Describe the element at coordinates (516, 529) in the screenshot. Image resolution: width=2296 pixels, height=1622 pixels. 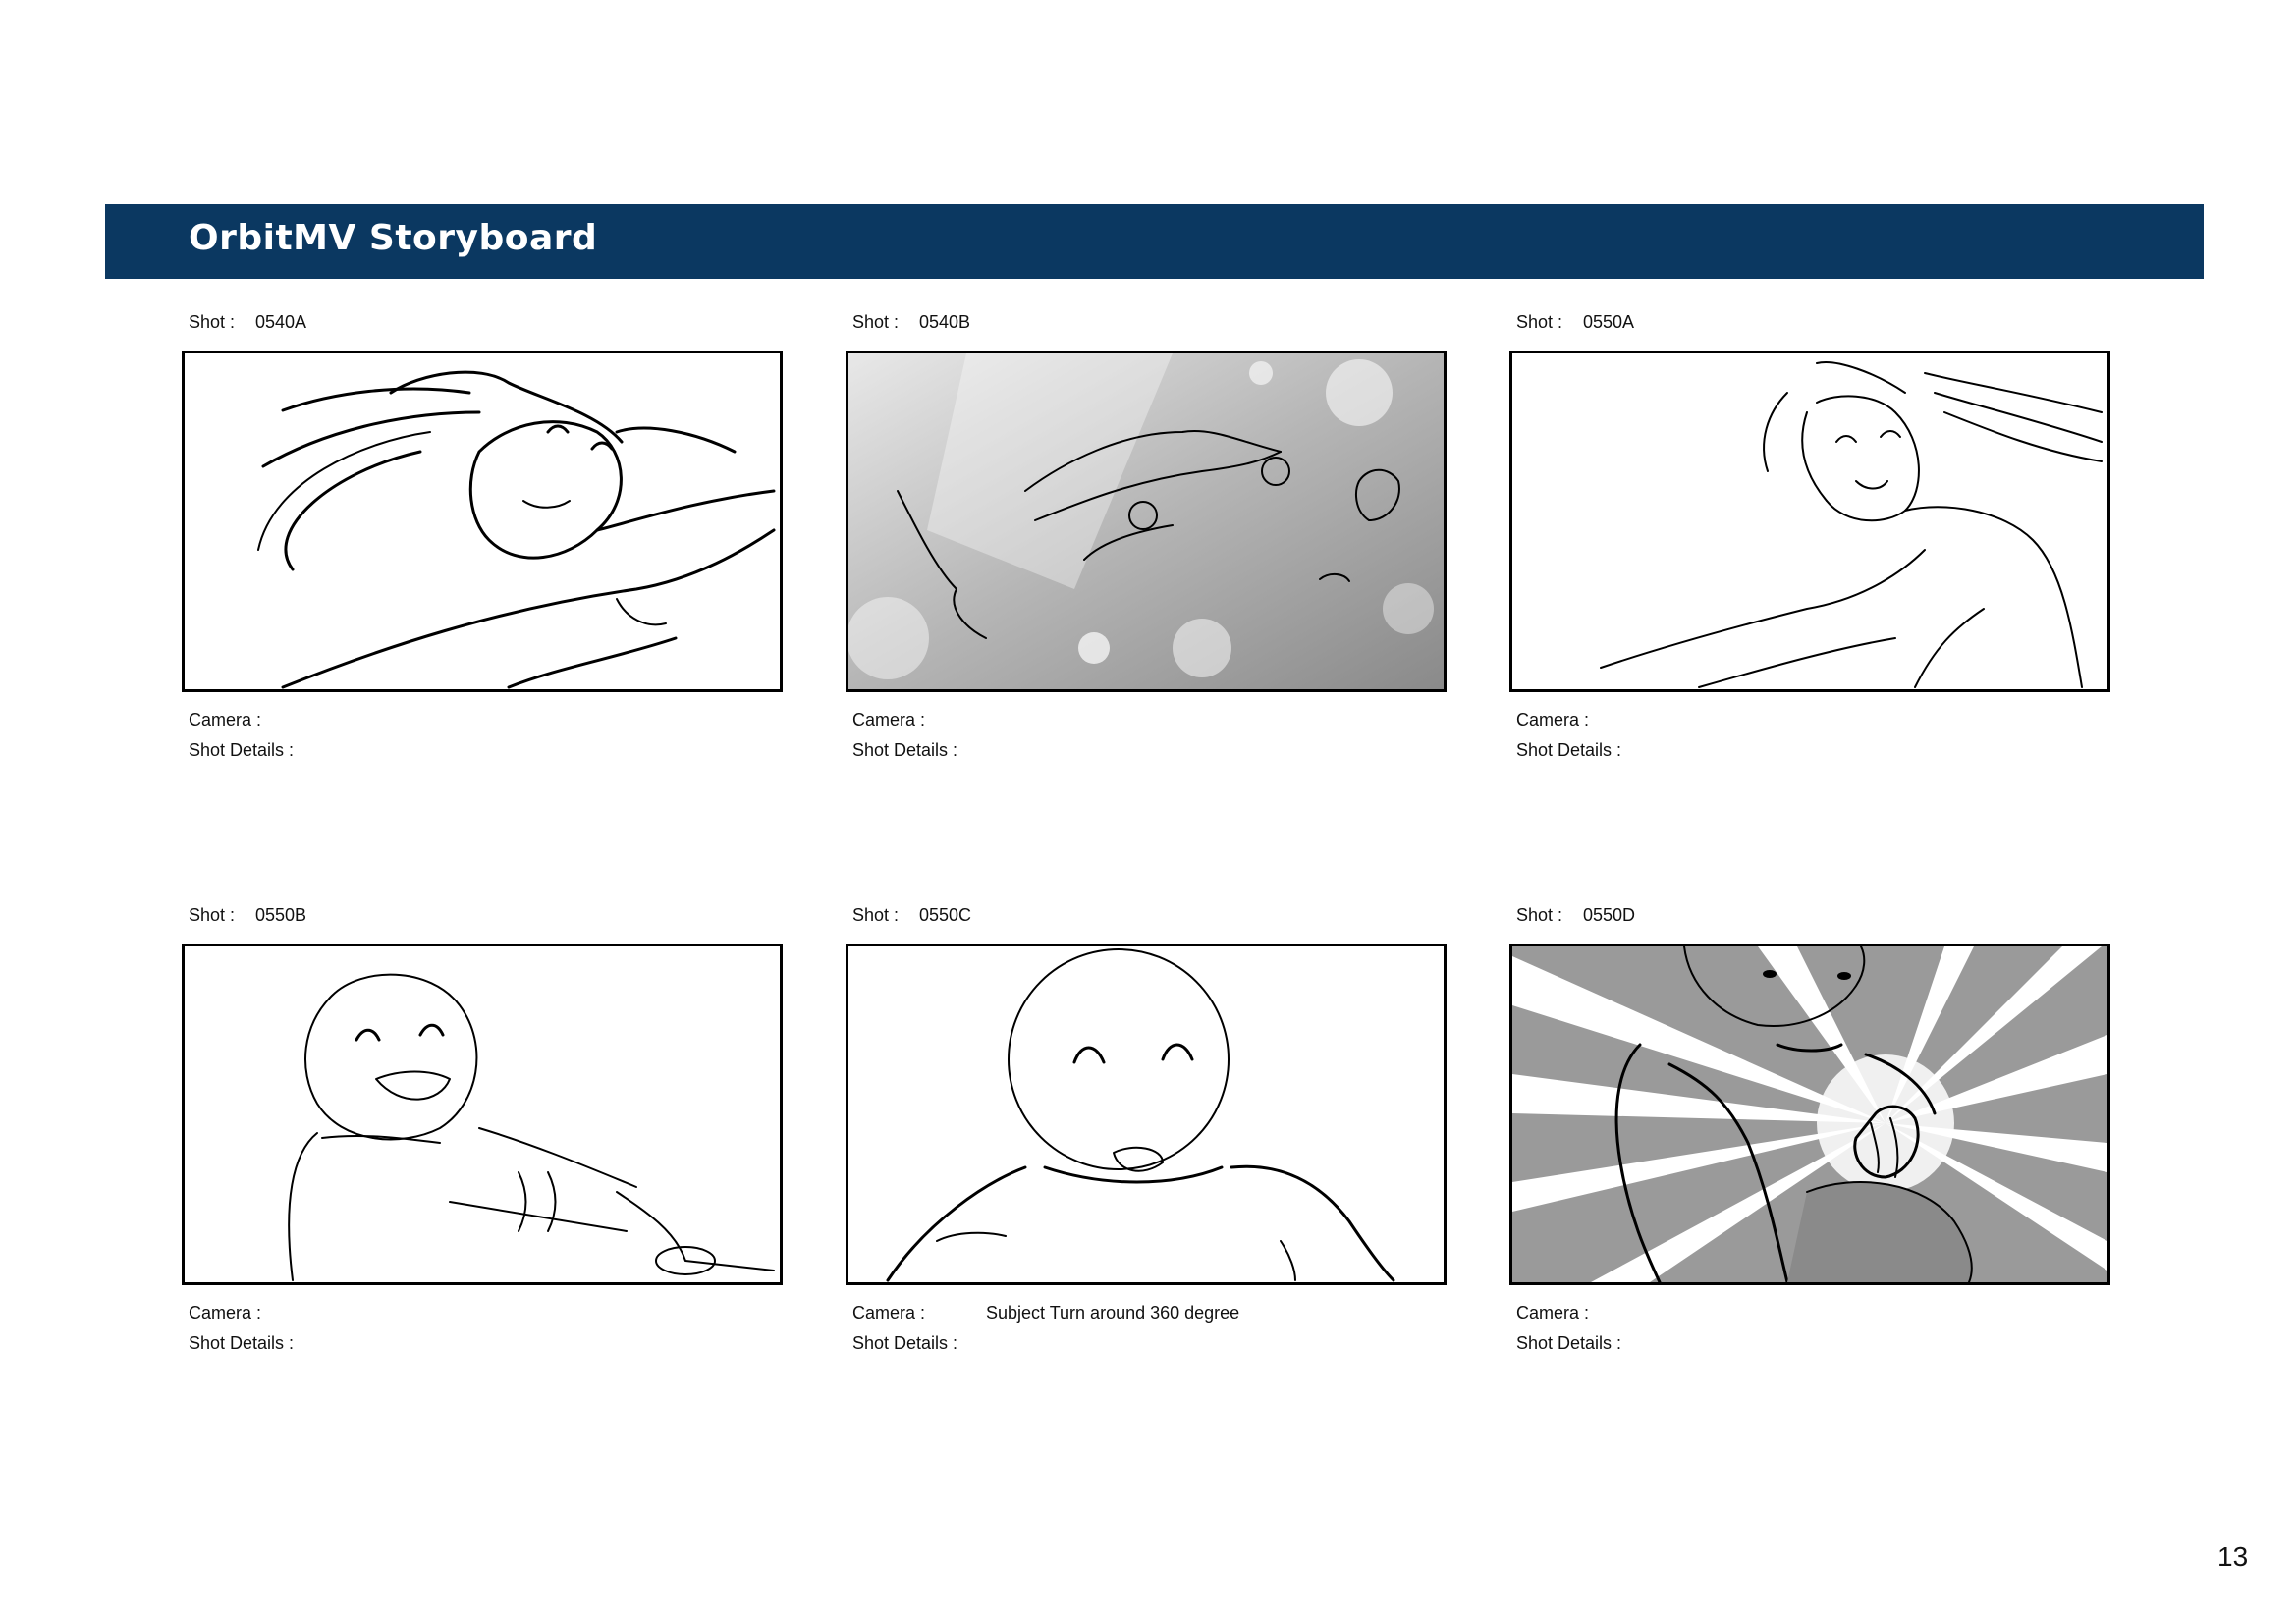
I see `sketch-girl-flying-hair-icon` at that location.